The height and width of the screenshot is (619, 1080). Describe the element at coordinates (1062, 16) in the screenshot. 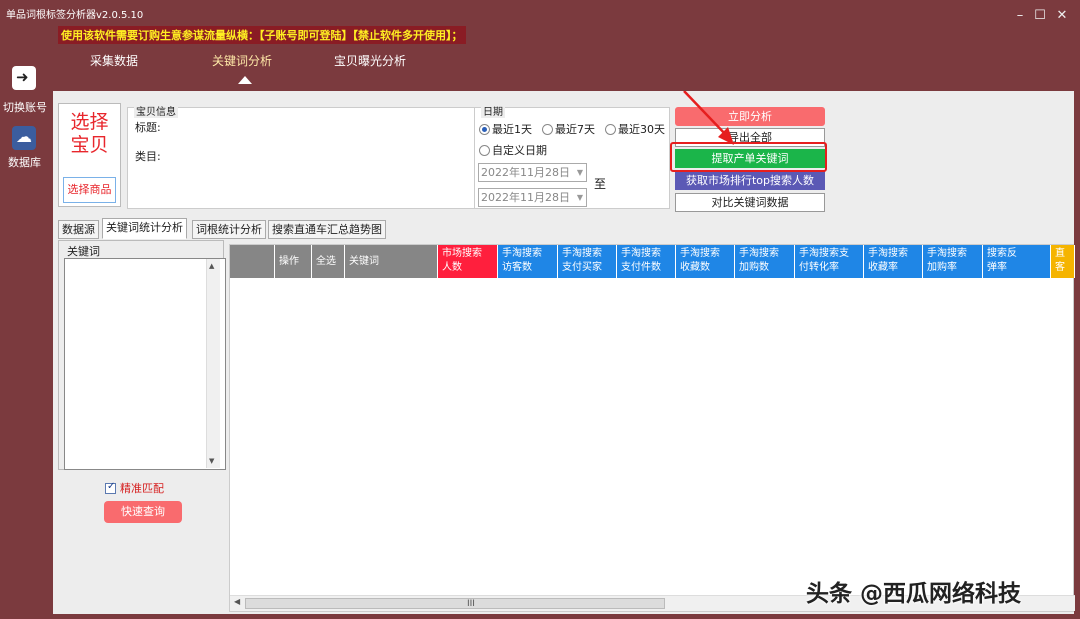

I see `close-icon: ✕` at that location.